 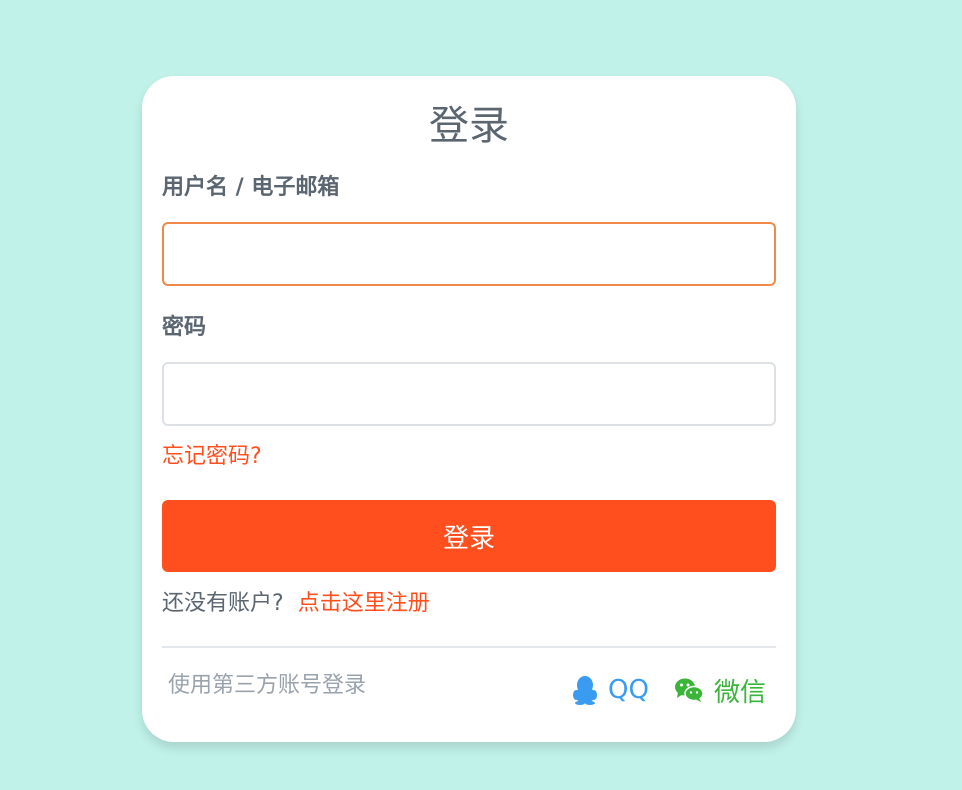 I want to click on username-label: 用户名 / 电子邮箱, so click(x=251, y=187).